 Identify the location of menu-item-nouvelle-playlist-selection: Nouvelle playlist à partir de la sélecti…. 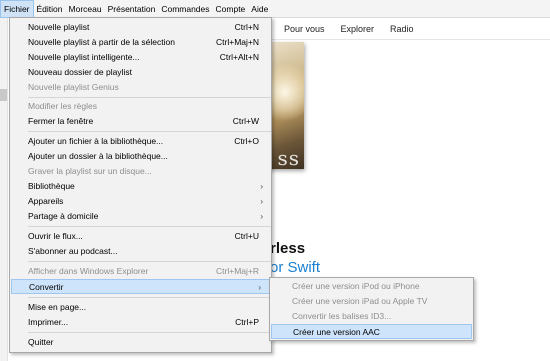
(140, 42).